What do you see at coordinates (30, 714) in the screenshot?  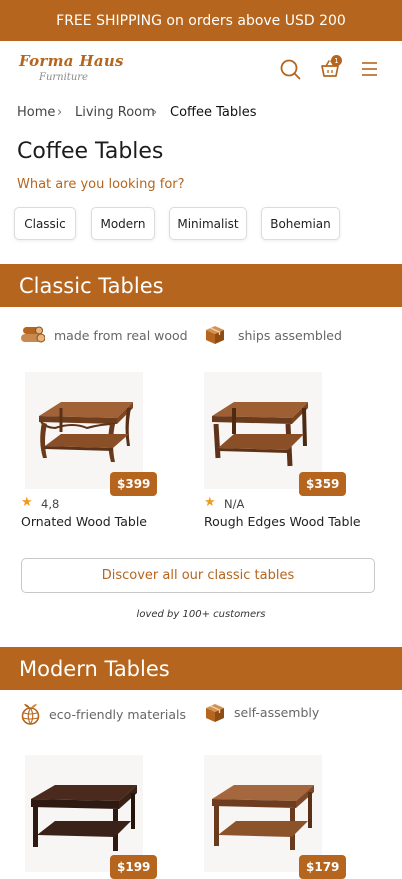 I see `eco-globe-icon` at bounding box center [30, 714].